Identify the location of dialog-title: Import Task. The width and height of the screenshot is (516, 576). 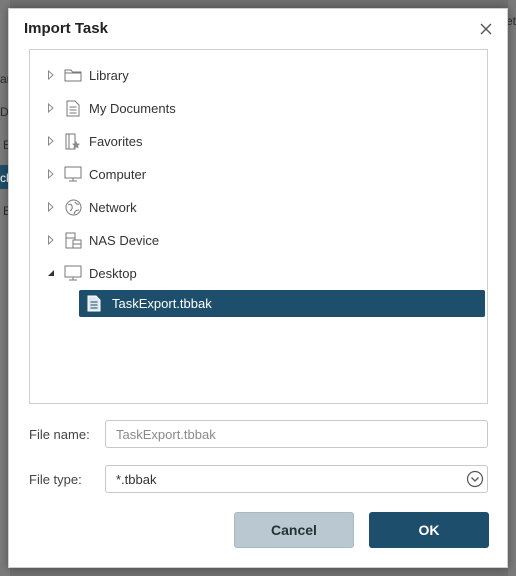
(66, 28).